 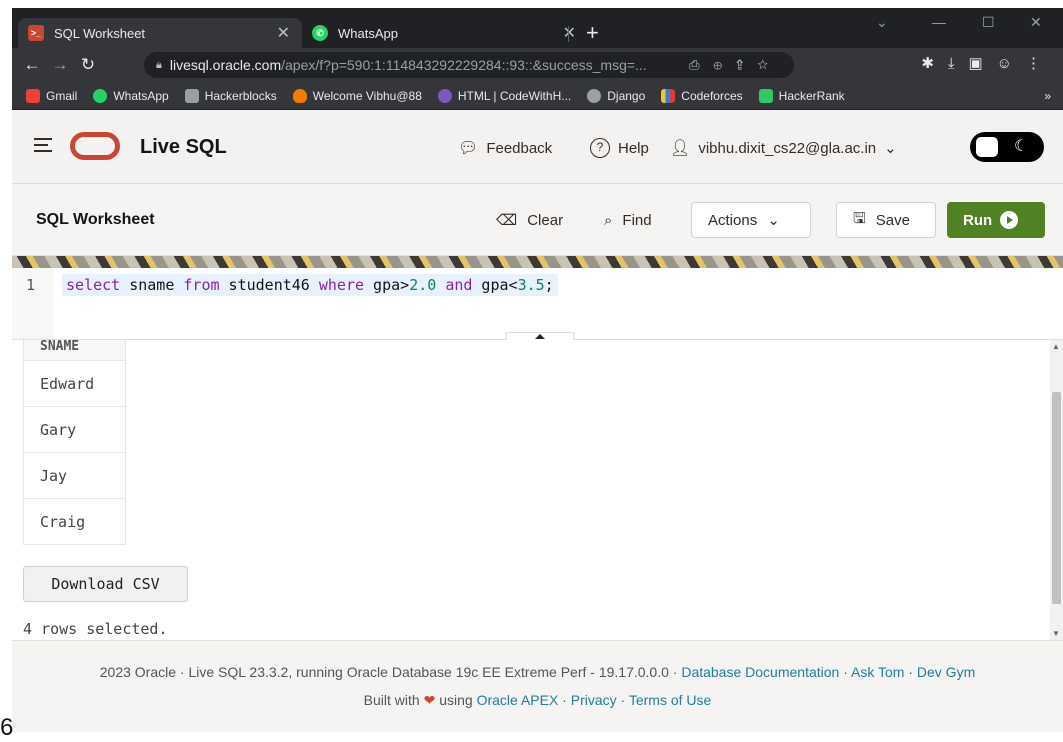 What do you see at coordinates (735, 65) in the screenshot?
I see `omnibox-actions: ⎙⊕⇪☆` at bounding box center [735, 65].